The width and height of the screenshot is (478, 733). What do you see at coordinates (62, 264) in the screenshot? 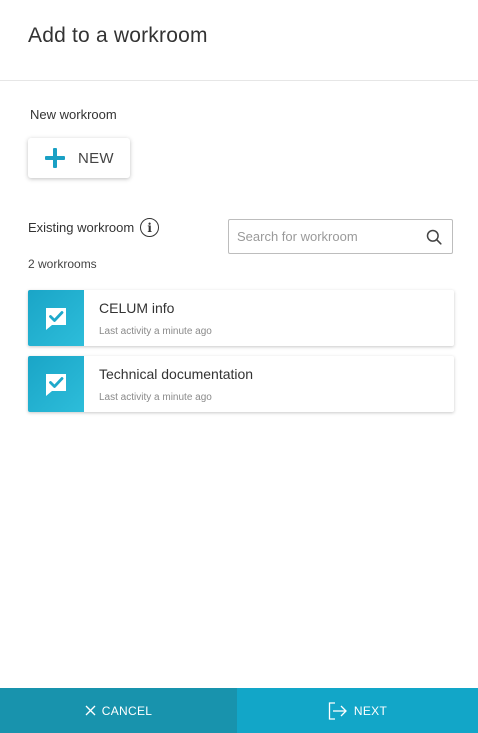
I see `workroom-count: 2 workrooms` at bounding box center [62, 264].